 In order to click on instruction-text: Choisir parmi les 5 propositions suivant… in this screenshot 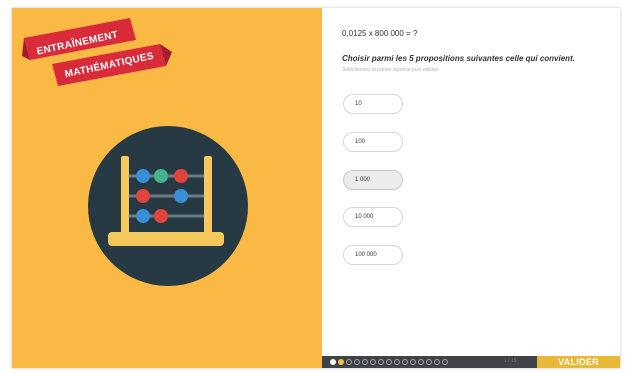, I will do `click(458, 58)`.